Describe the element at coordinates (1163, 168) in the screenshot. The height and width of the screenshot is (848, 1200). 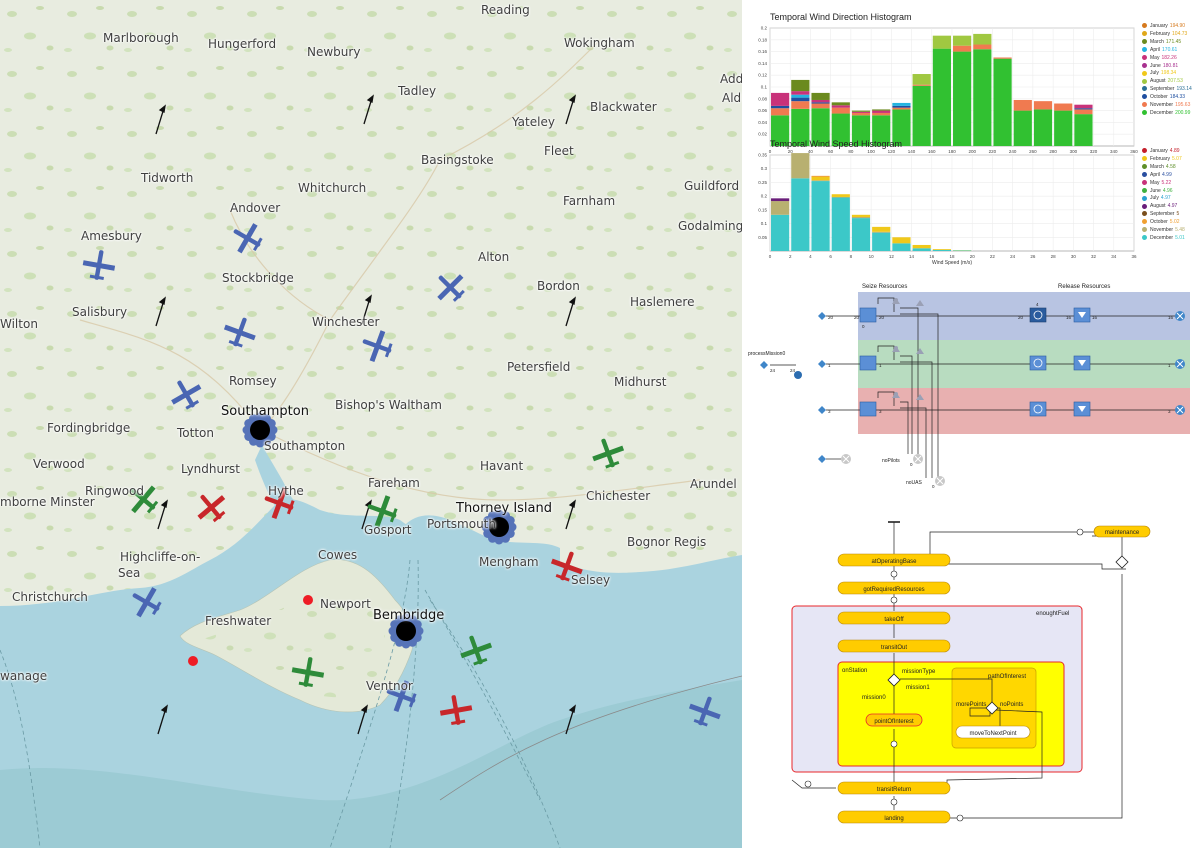
I see `legend-item: March 4.58` at that location.